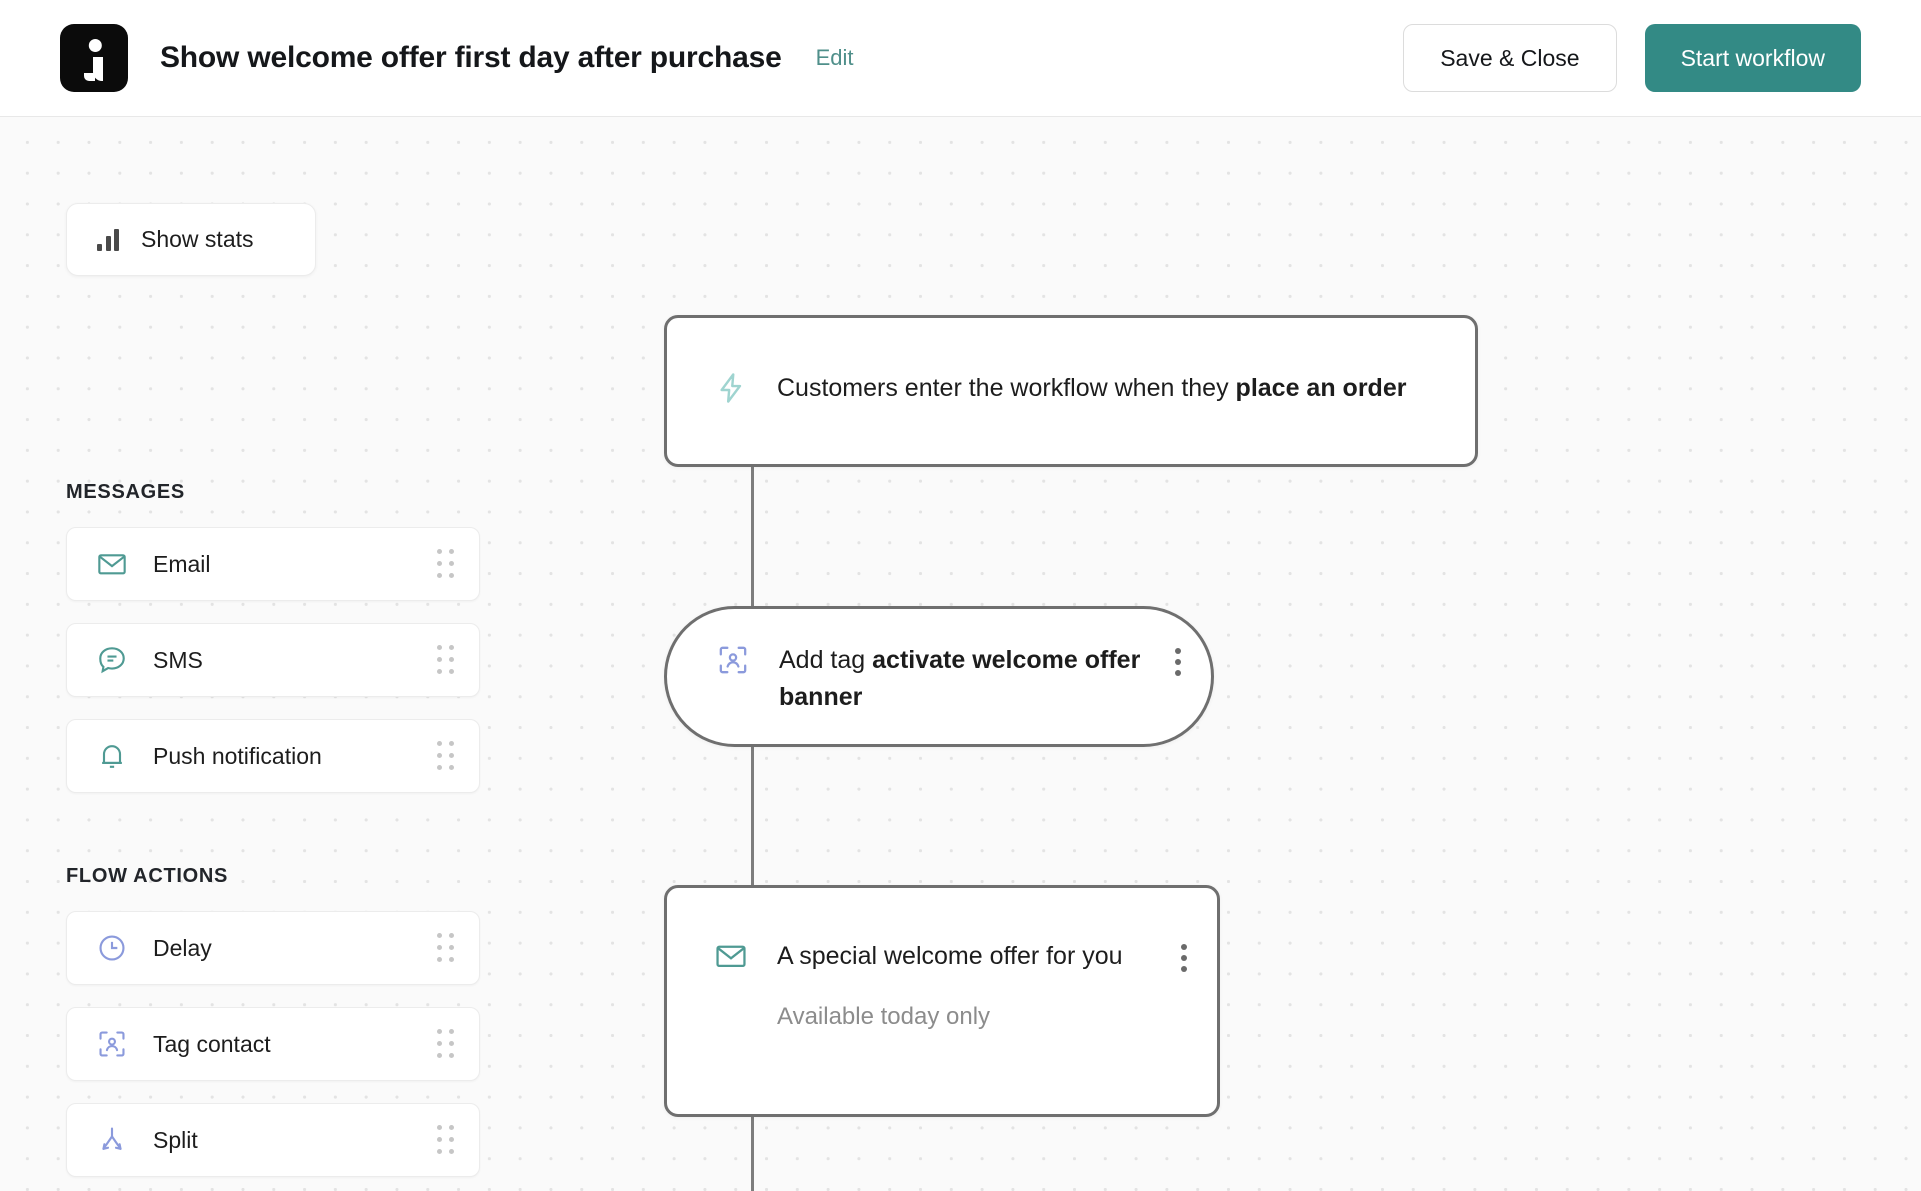  Describe the element at coordinates (182, 563) in the screenshot. I see `palette-item-label: Email` at that location.